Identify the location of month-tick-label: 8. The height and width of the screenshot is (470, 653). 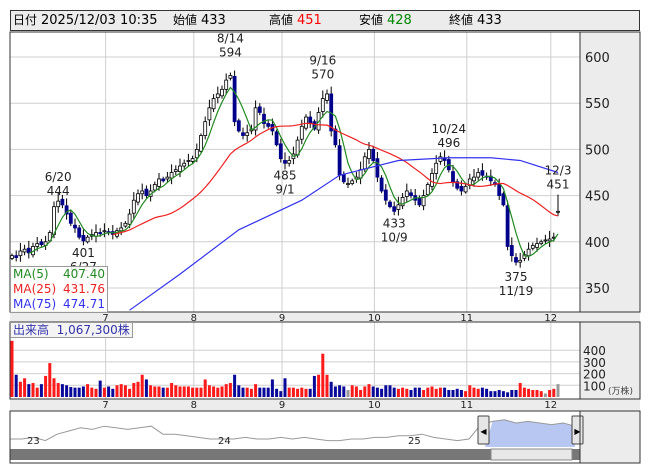
(194, 405).